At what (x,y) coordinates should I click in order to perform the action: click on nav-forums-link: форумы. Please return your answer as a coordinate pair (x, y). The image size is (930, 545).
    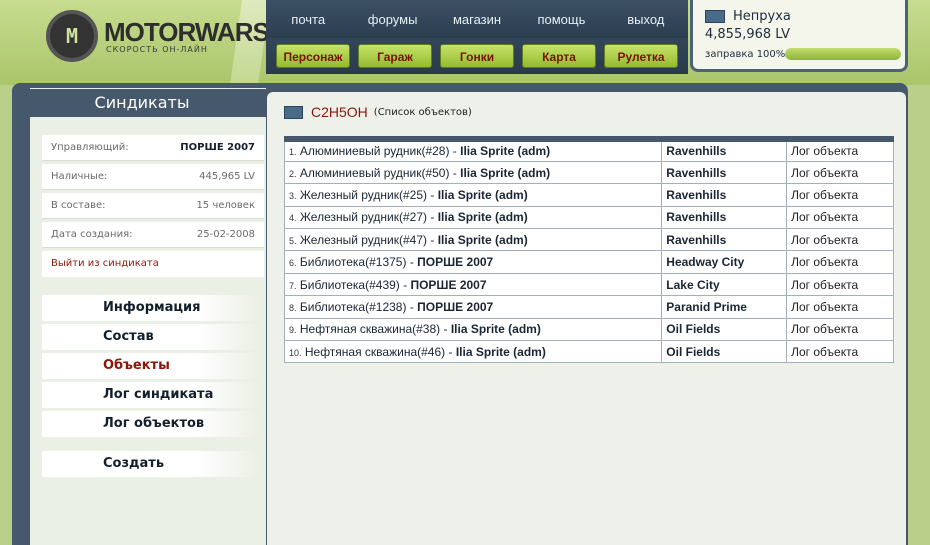
    Looking at the image, I should click on (392, 19).